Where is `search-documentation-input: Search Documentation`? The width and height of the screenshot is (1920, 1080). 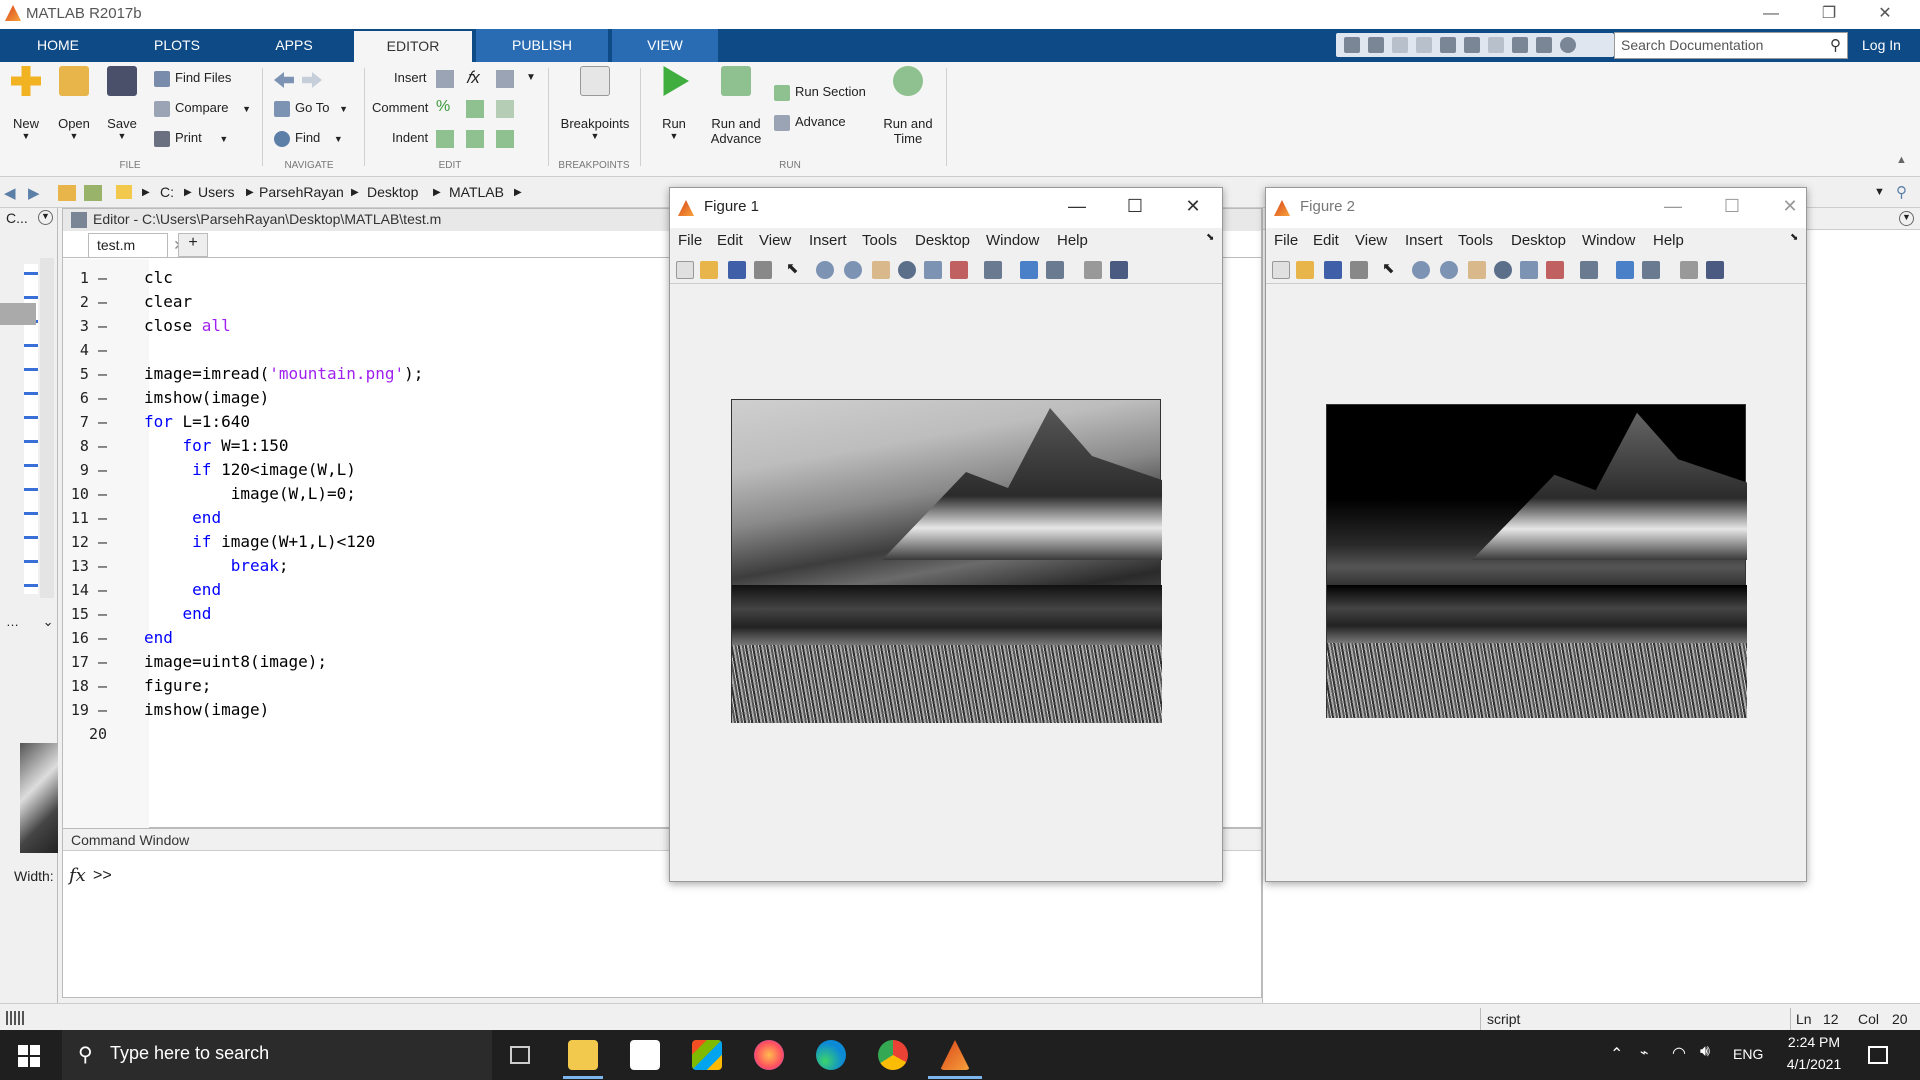
search-documentation-input: Search Documentation is located at coordinates (1731, 45).